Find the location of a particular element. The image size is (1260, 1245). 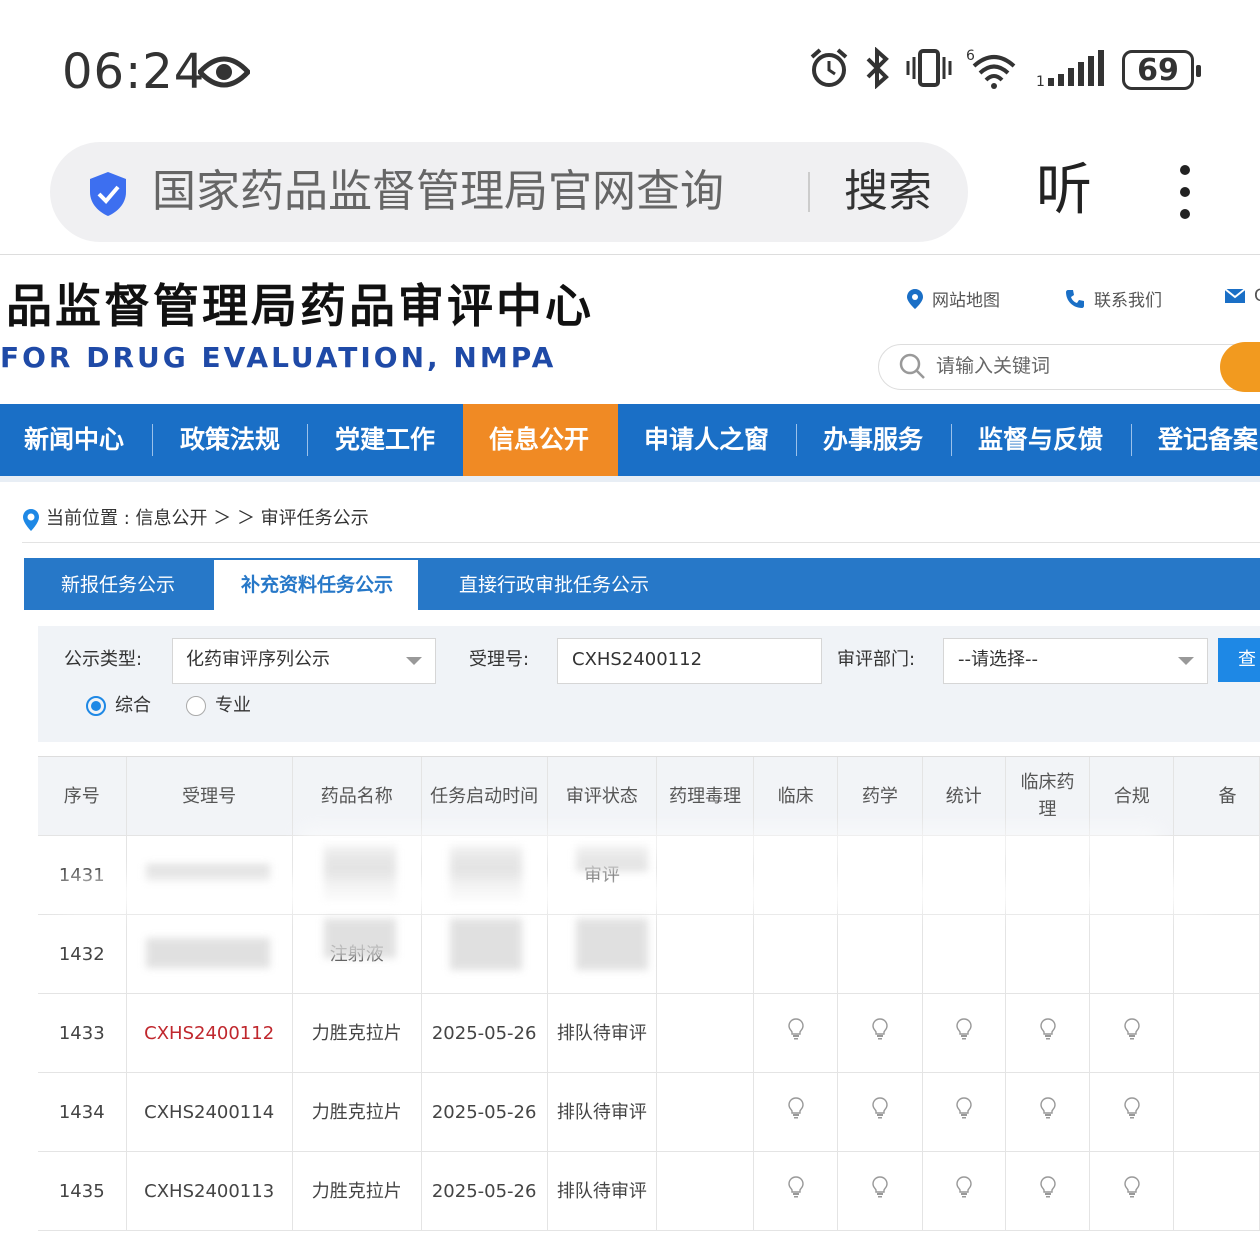

radio-dot is located at coordinates (96, 706).